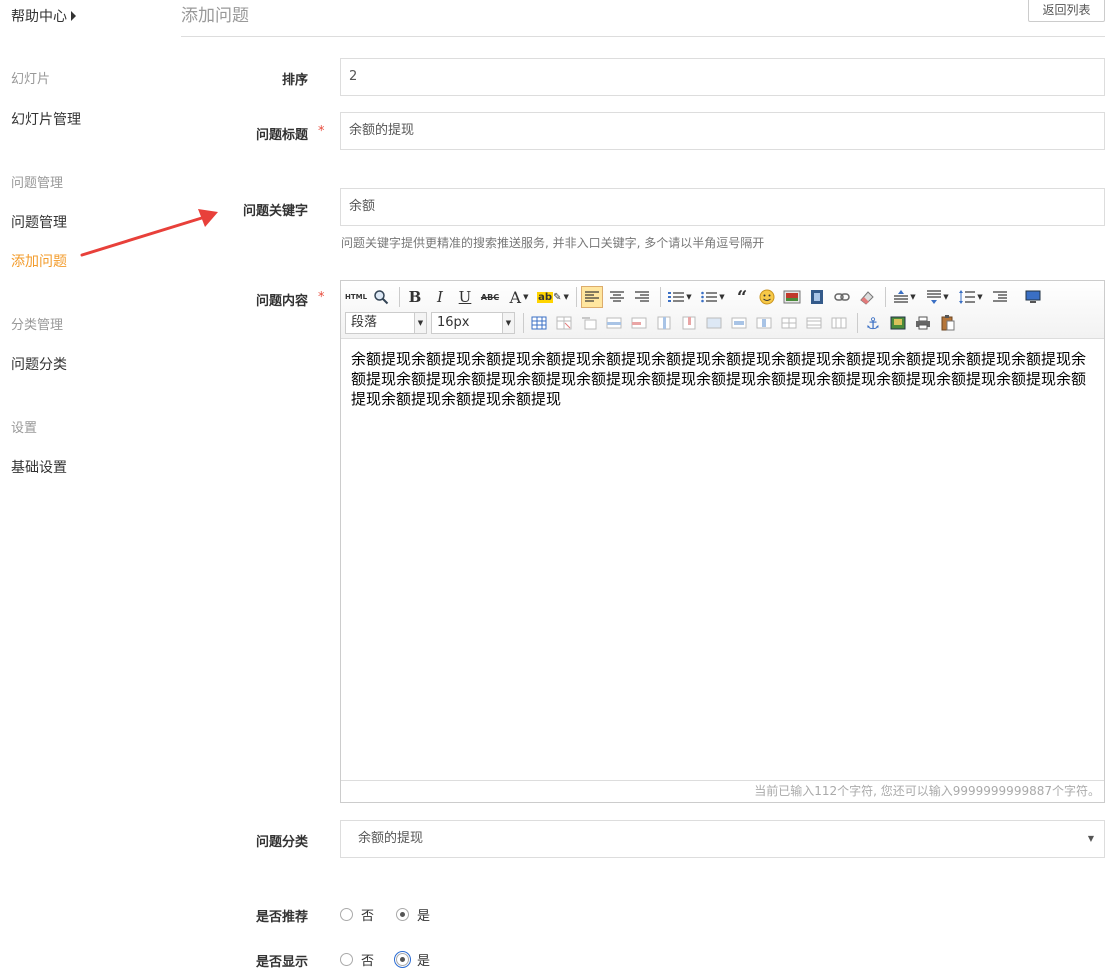  I want to click on image-icon, so click(792, 297).